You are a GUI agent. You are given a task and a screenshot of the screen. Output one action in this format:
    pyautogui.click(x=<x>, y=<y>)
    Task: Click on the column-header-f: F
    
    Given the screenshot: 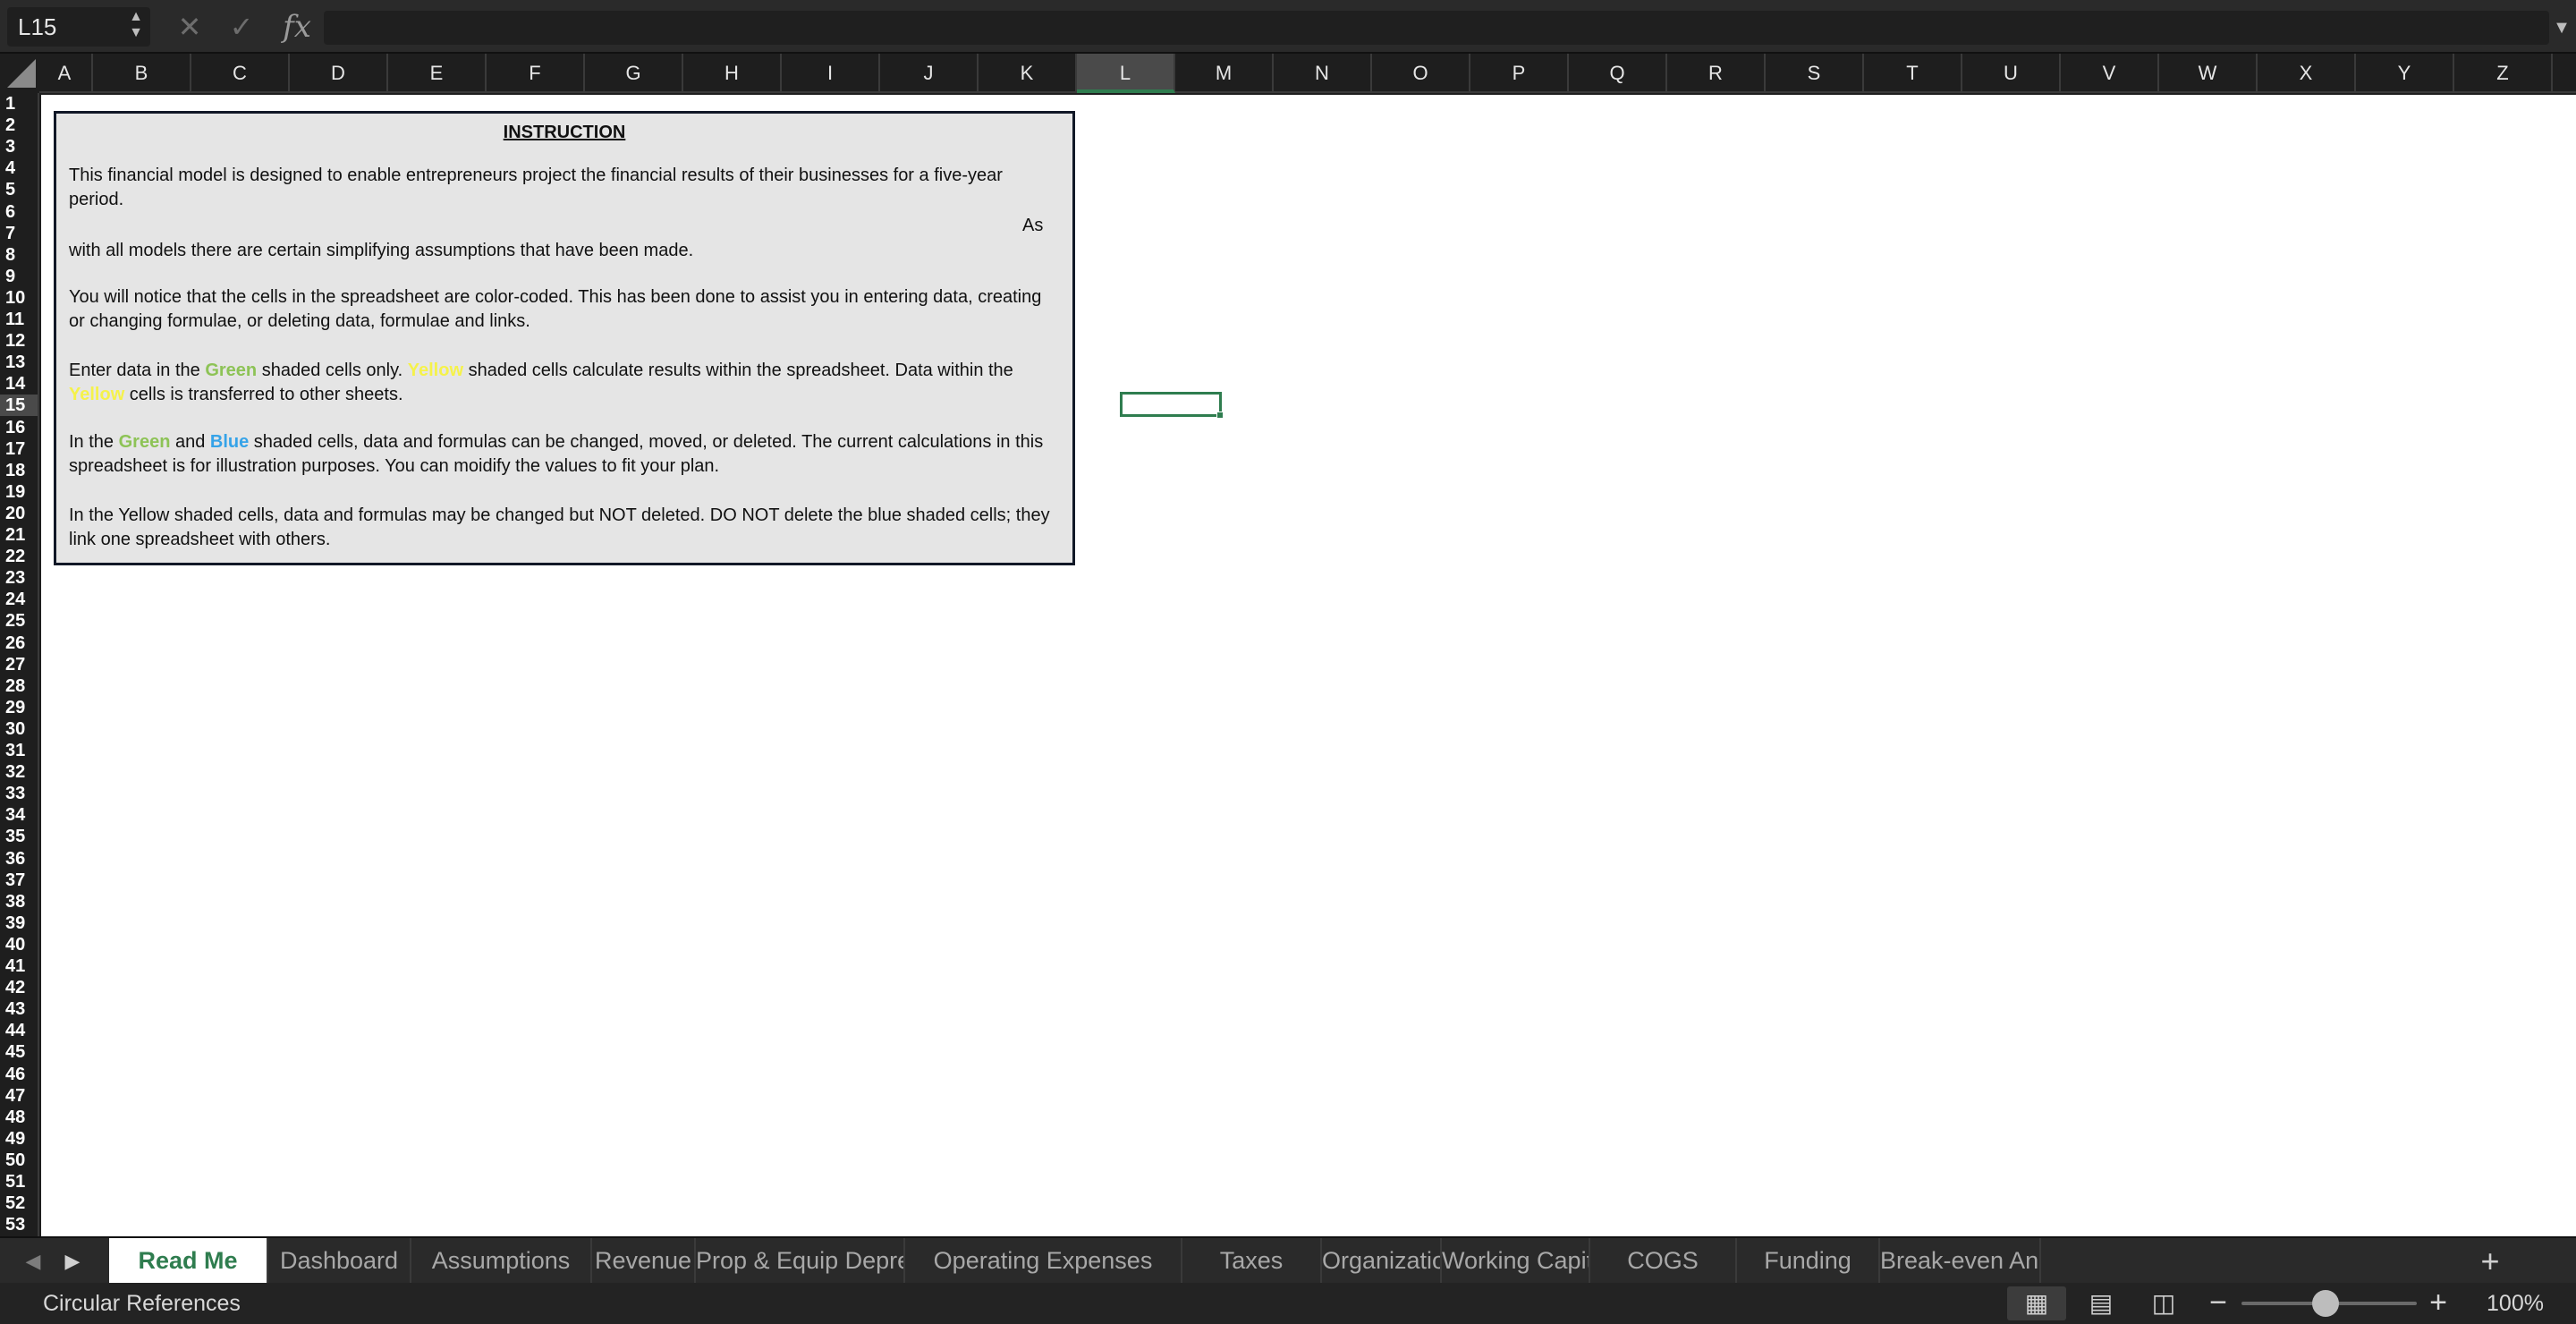 What is the action you would take?
    pyautogui.click(x=536, y=73)
    